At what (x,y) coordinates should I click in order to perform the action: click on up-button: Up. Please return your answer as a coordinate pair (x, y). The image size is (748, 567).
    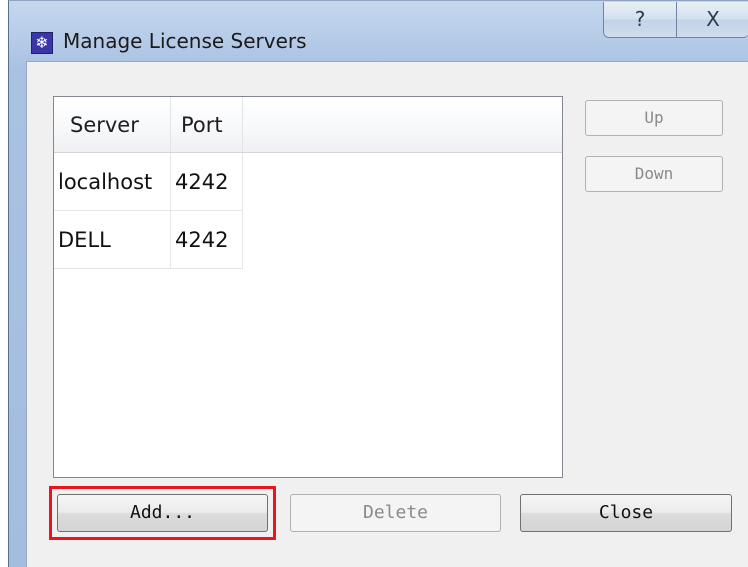
    Looking at the image, I should click on (654, 118).